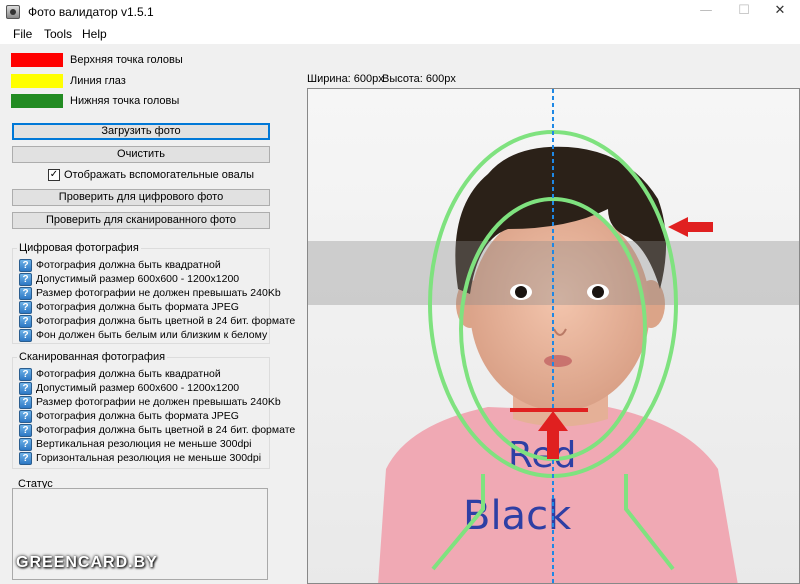 This screenshot has width=800, height=584. I want to click on legend-swatch-eye-line, so click(37, 81).